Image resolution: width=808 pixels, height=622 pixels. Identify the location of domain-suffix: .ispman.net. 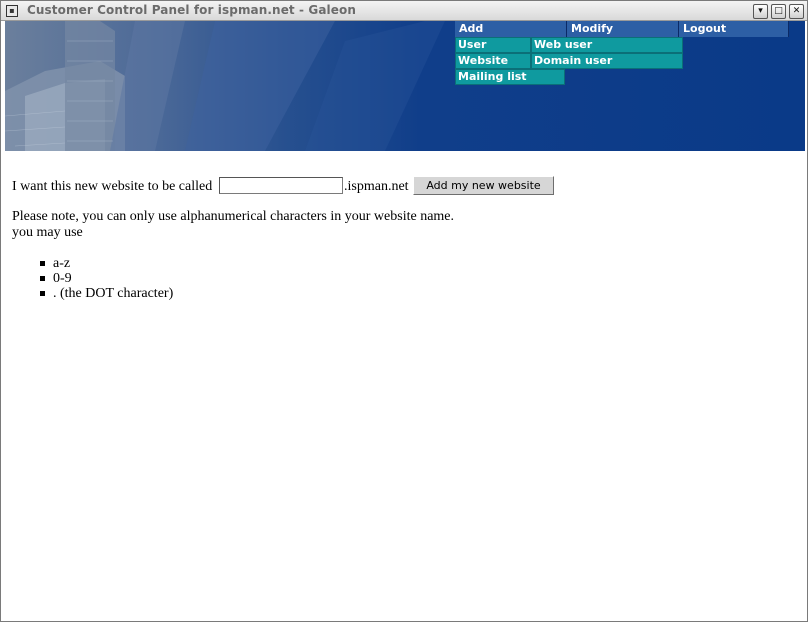
(376, 186).